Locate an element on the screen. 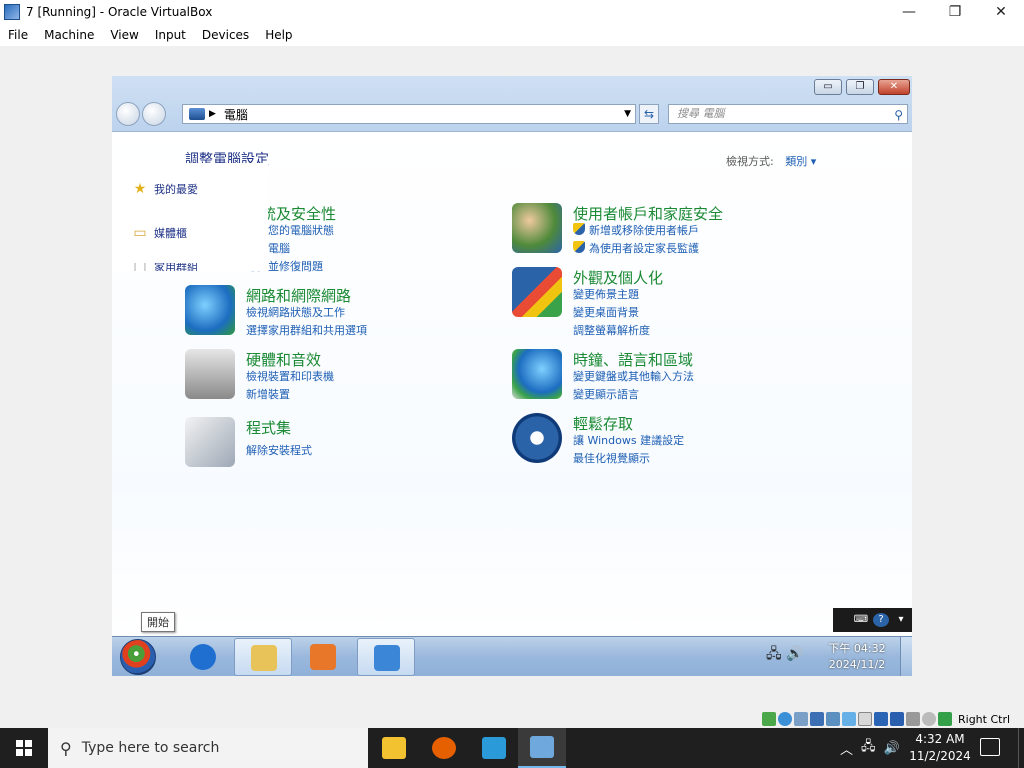 The height and width of the screenshot is (768, 1024). menu-machine: Machine is located at coordinates (69, 35).